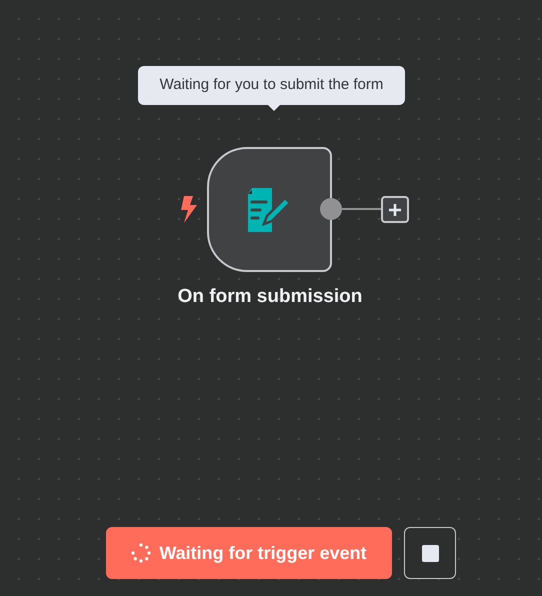 The width and height of the screenshot is (542, 596). I want to click on run-button: Waiting for trigger event, so click(249, 553).